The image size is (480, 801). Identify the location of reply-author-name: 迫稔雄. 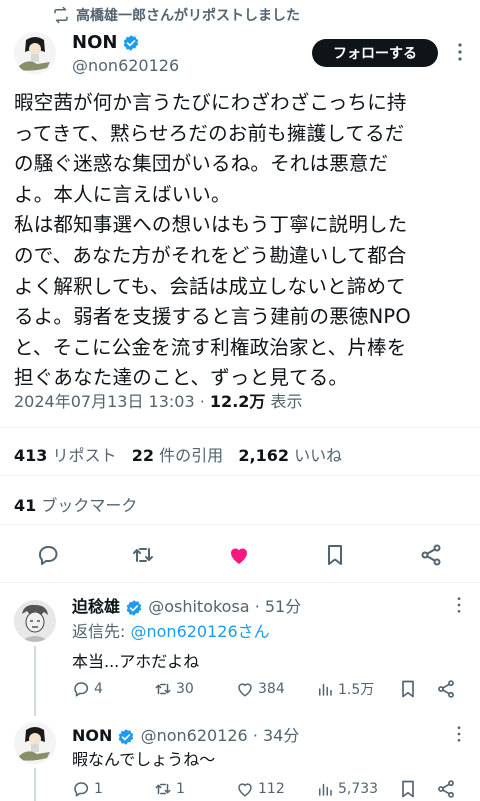
(96, 606).